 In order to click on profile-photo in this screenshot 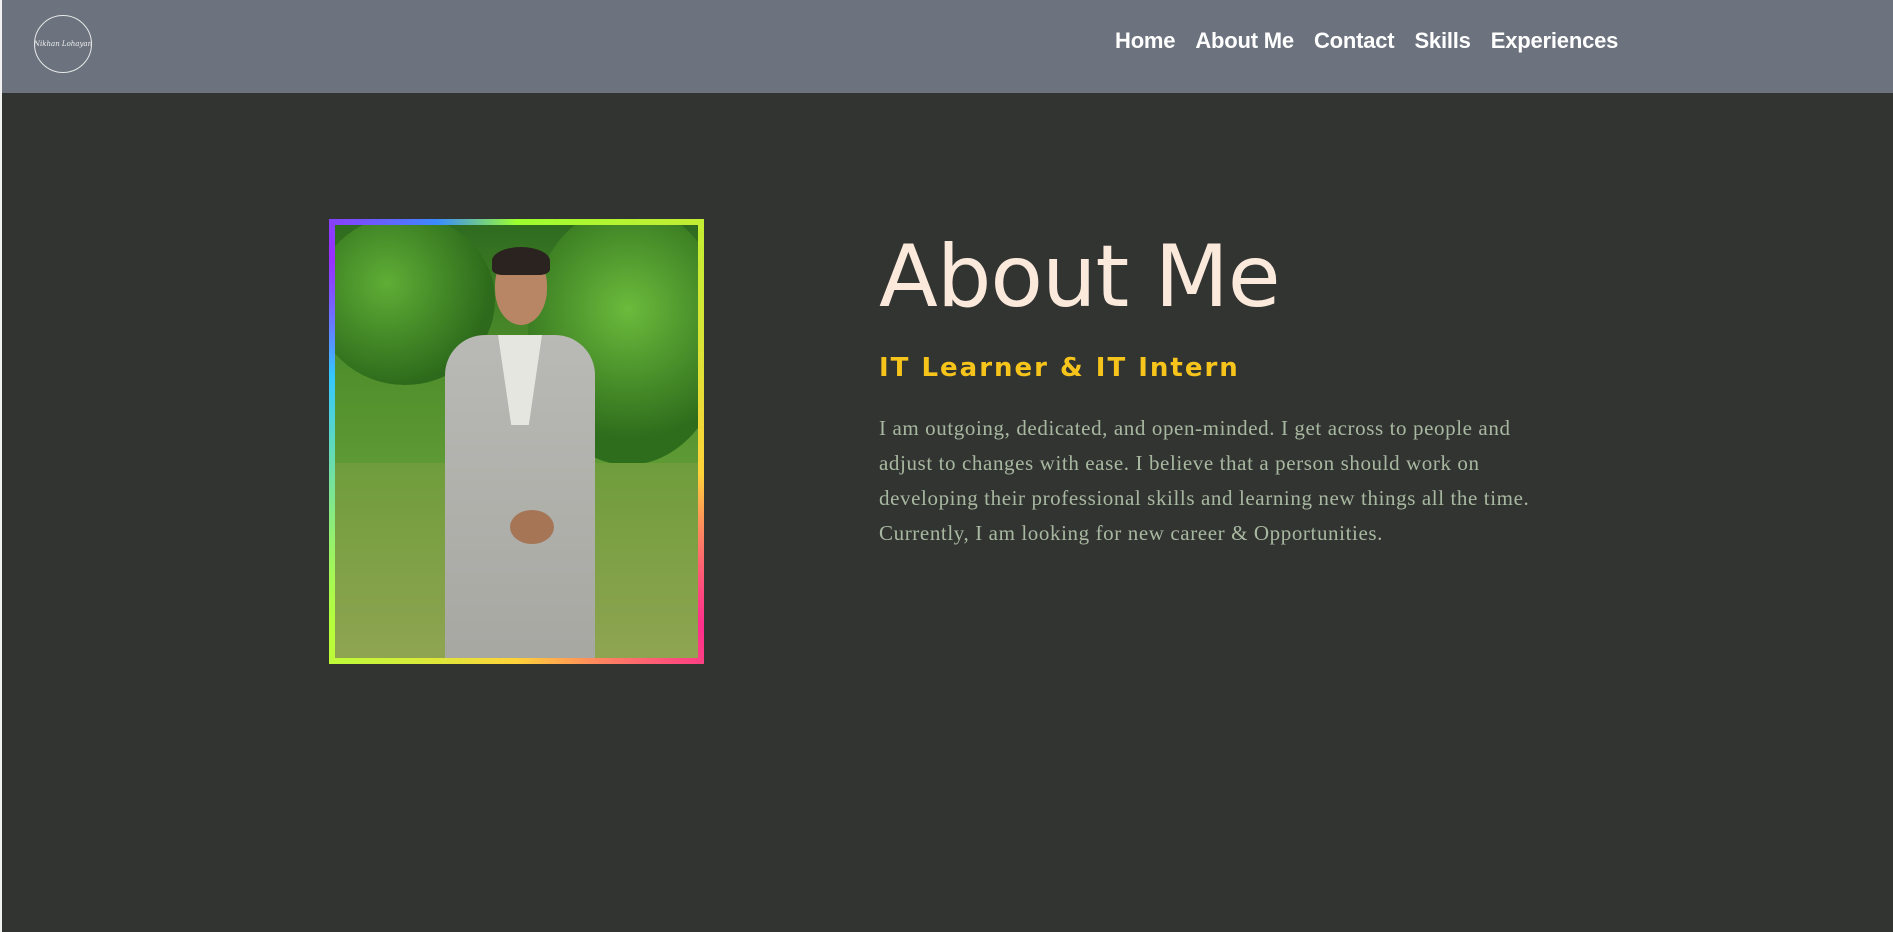, I will do `click(516, 441)`.